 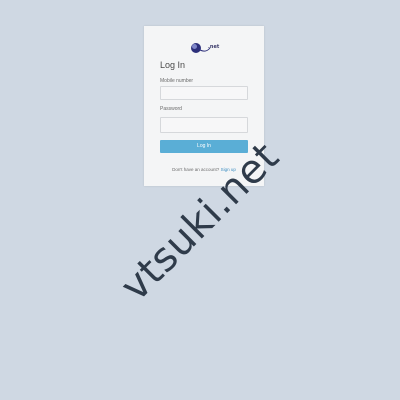 What do you see at coordinates (214, 47) in the screenshot?
I see `logo-text: .net` at bounding box center [214, 47].